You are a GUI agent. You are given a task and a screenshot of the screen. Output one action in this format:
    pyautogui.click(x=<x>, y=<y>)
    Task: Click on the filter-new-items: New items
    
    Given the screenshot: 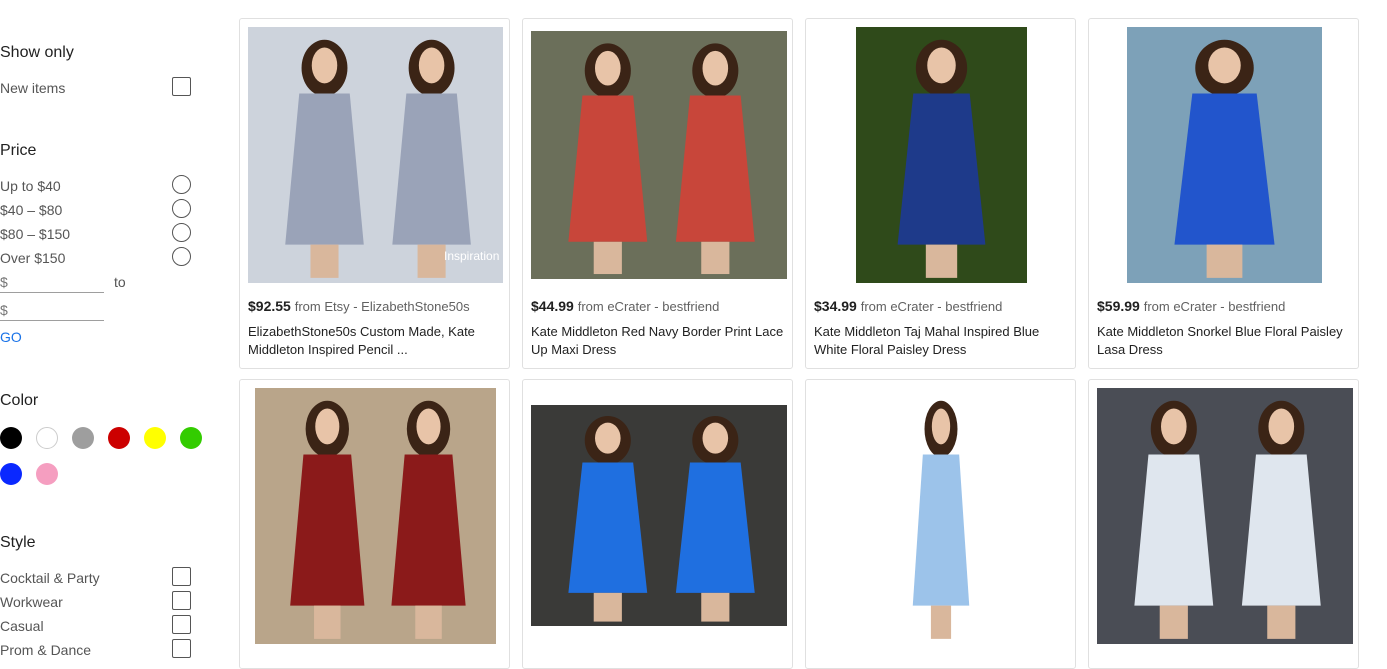 What is the action you would take?
    pyautogui.click(x=96, y=88)
    